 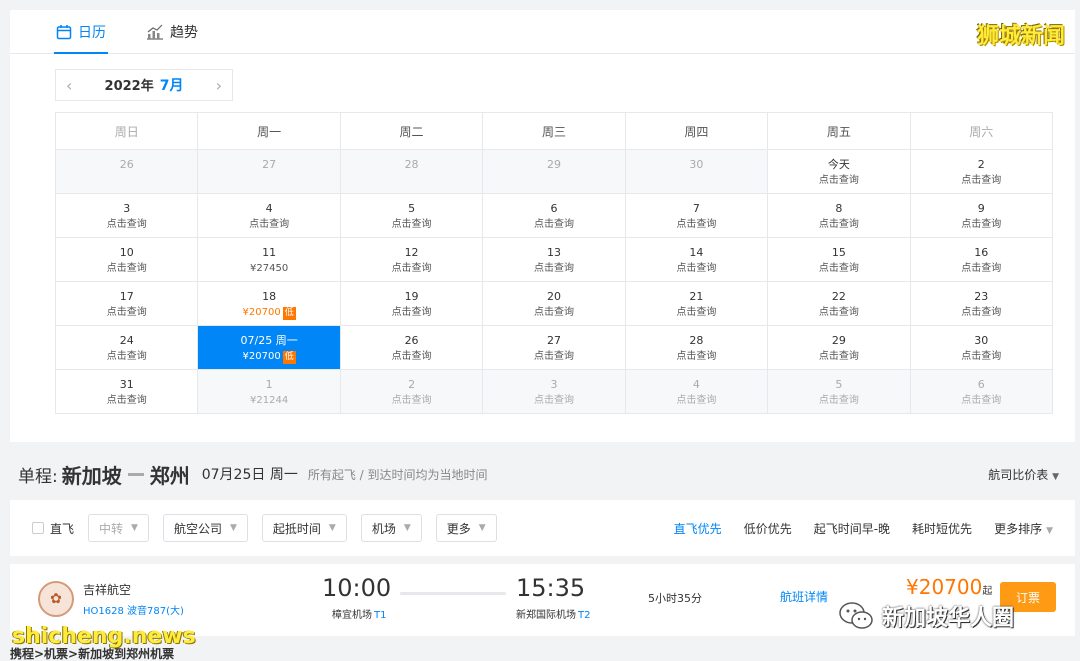 What do you see at coordinates (133, 609) in the screenshot?
I see `flight-number: HO1628 波音787(大)` at bounding box center [133, 609].